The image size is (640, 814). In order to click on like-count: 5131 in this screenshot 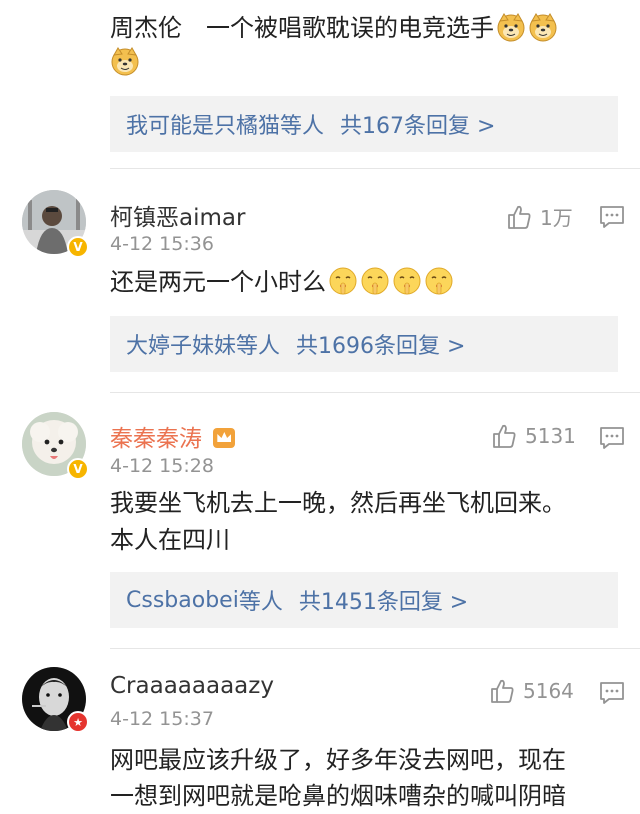, I will do `click(550, 436)`.